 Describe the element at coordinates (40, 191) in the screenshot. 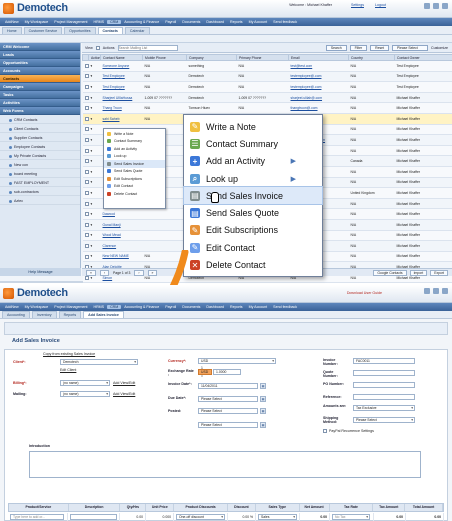

I see `sidebar-item-sub-contractors: sub-contractors` at that location.